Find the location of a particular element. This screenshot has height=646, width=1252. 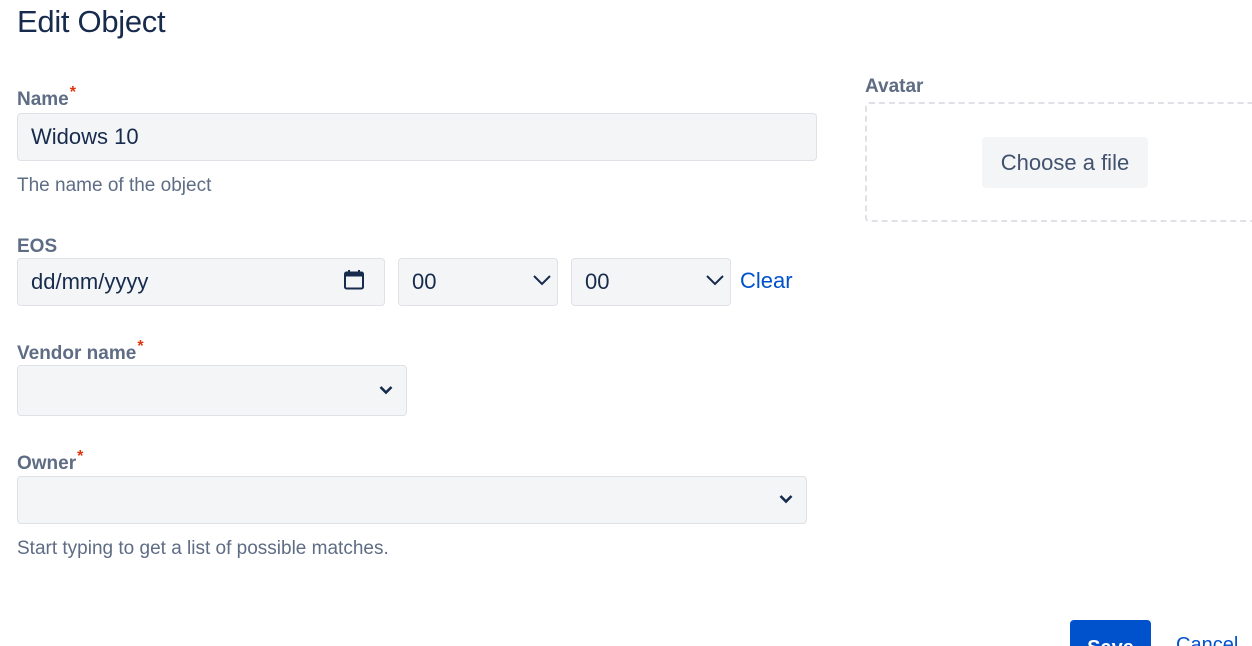

owner-label: Owner* is located at coordinates (50, 461).